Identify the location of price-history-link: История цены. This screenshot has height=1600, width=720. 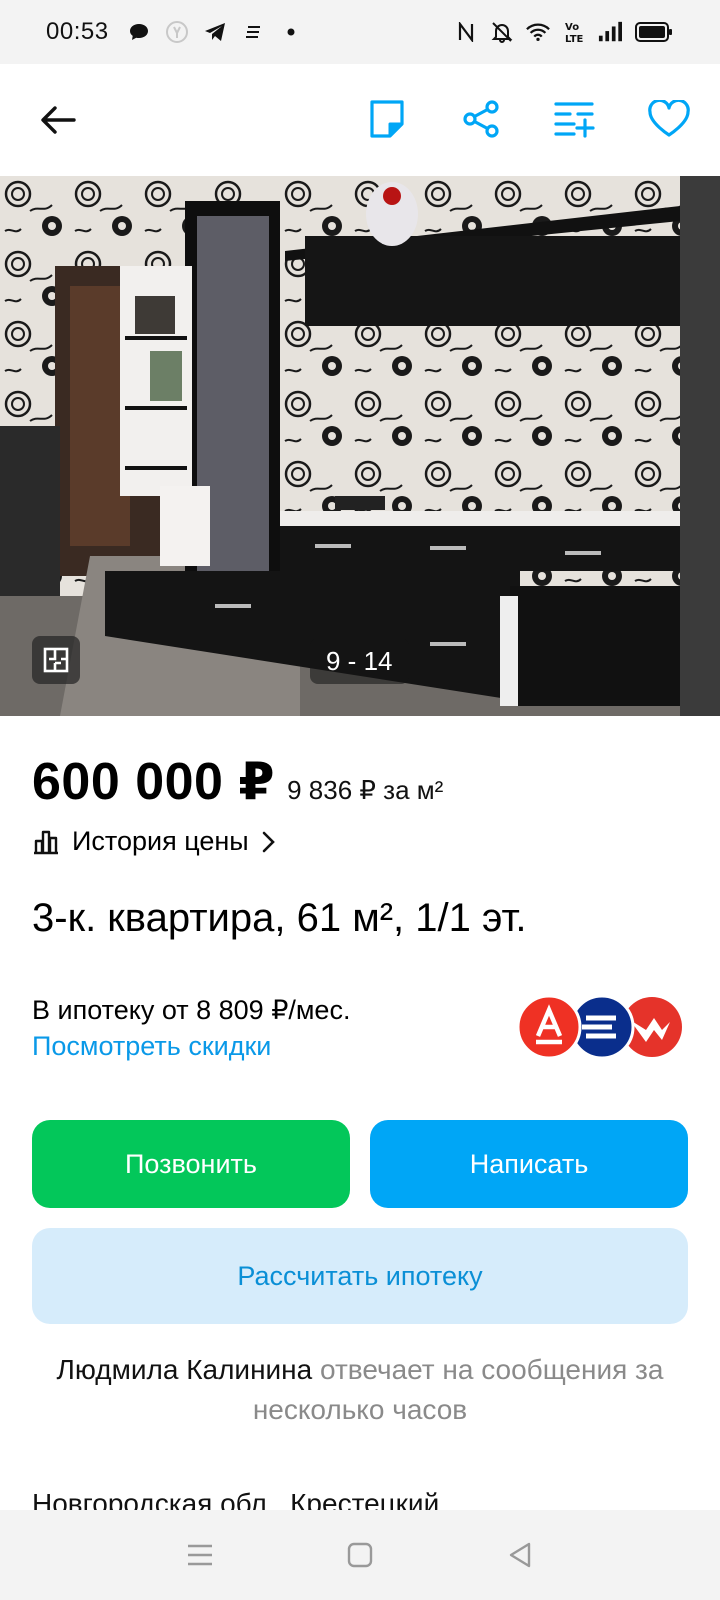
(154, 841).